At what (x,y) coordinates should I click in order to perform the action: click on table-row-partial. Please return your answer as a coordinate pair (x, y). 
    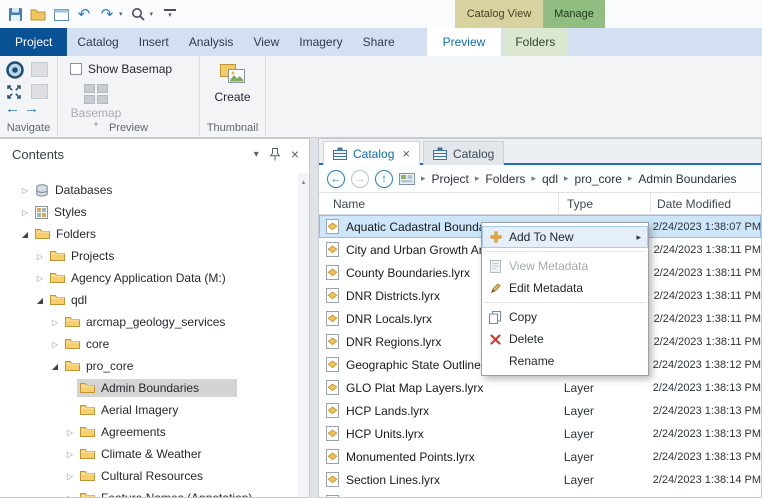
    Looking at the image, I should click on (540, 494).